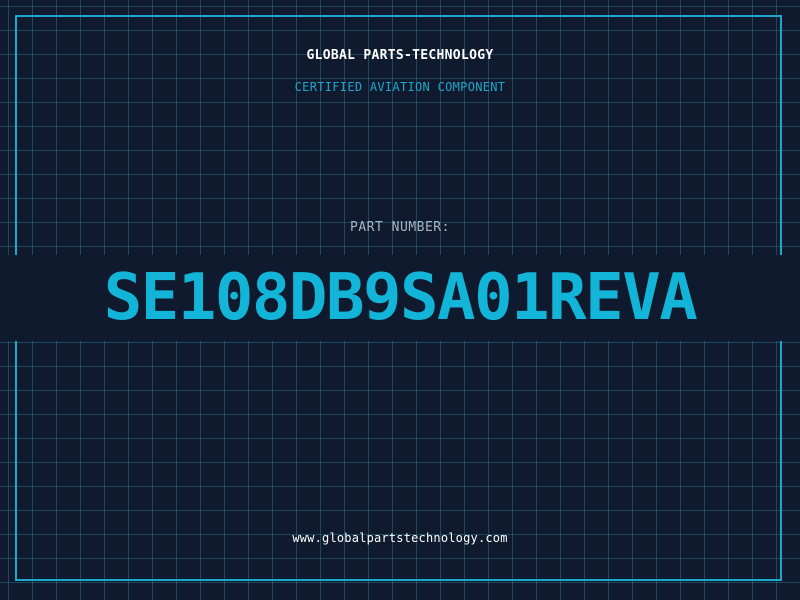  Describe the element at coordinates (400, 87) in the screenshot. I see `certification-subtitle: CERTIFIED AVIATION COMPONENT` at that location.